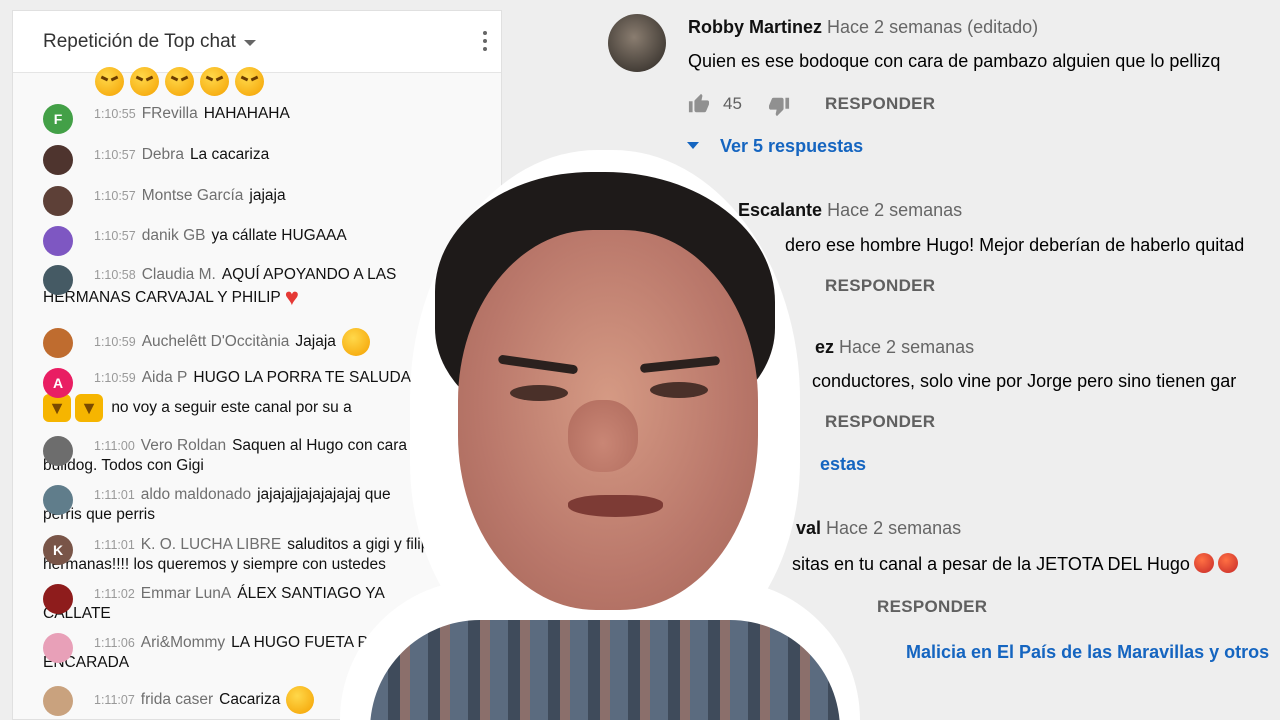 This screenshot has height=720, width=1280. What do you see at coordinates (732, 103) in the screenshot?
I see `like-count: 45` at bounding box center [732, 103].